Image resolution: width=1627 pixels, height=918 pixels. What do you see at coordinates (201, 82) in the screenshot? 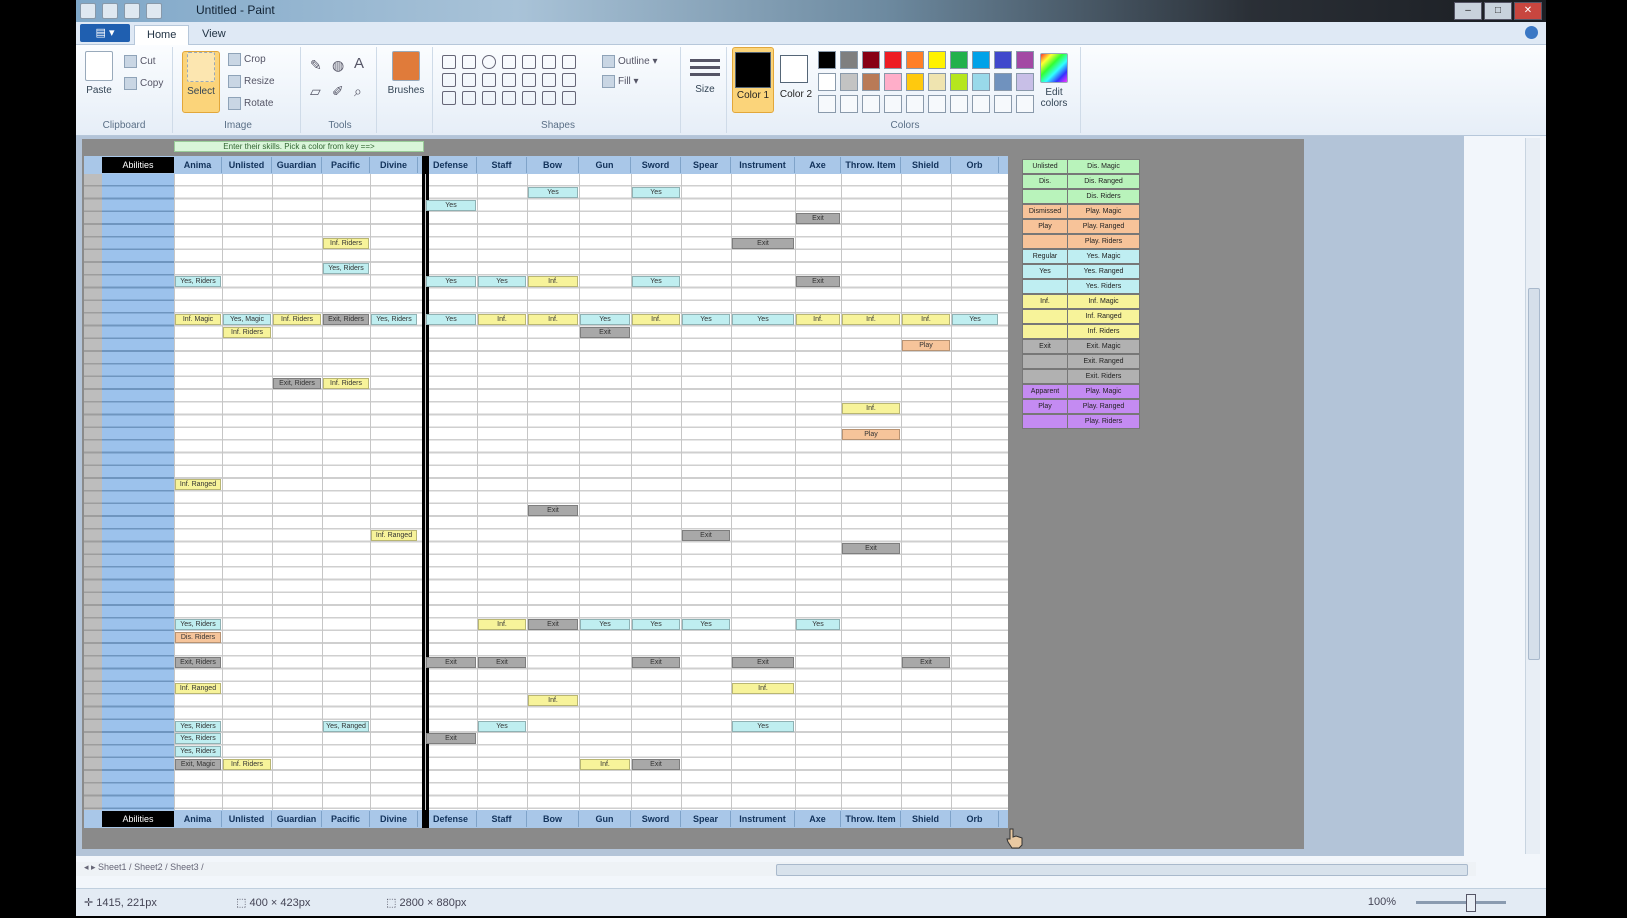
I see `select-button: Select` at bounding box center [201, 82].